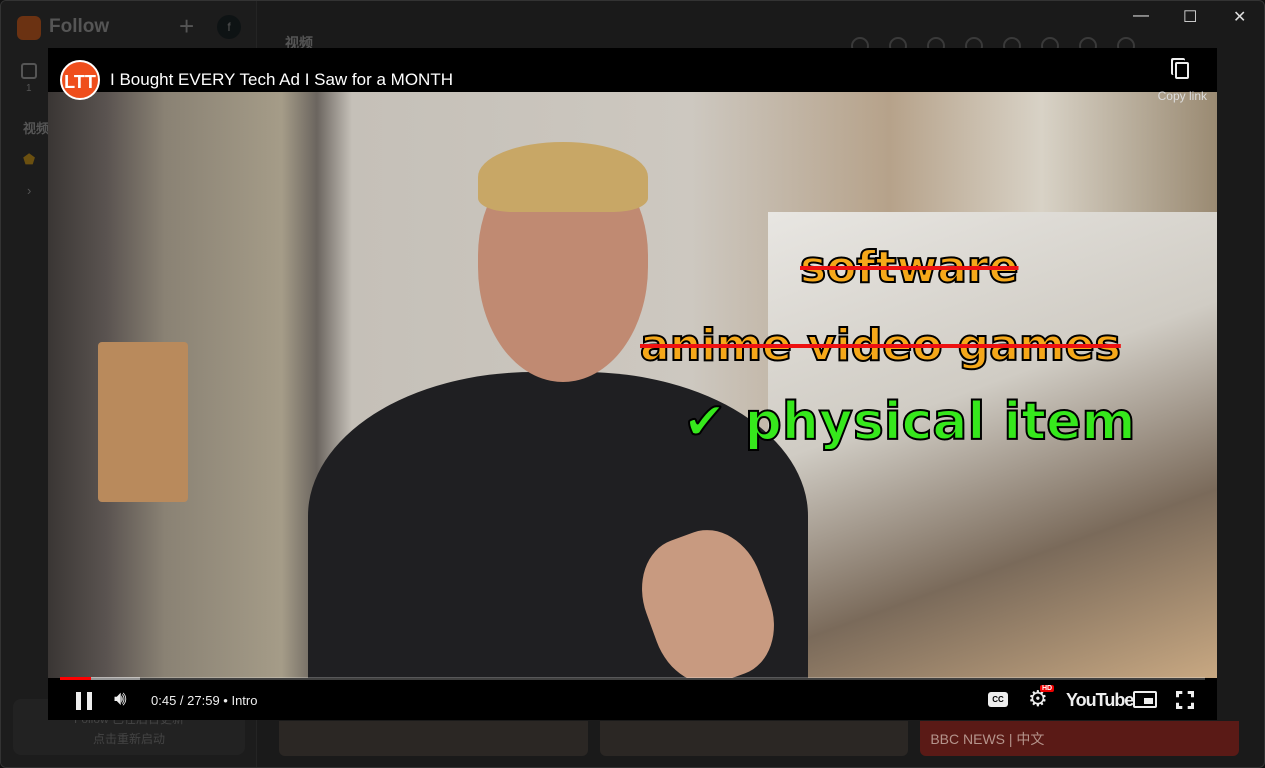  What do you see at coordinates (29, 190) in the screenshot?
I see `chevron-right-icon: ›` at bounding box center [29, 190].